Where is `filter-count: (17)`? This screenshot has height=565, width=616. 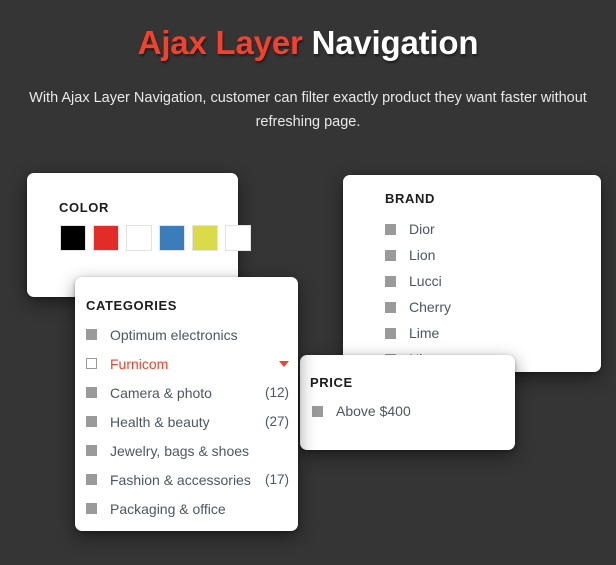 filter-count: (17) is located at coordinates (276, 479).